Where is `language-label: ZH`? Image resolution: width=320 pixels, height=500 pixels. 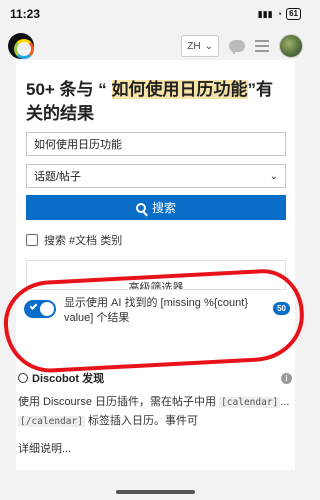 language-label: ZH is located at coordinates (194, 46).